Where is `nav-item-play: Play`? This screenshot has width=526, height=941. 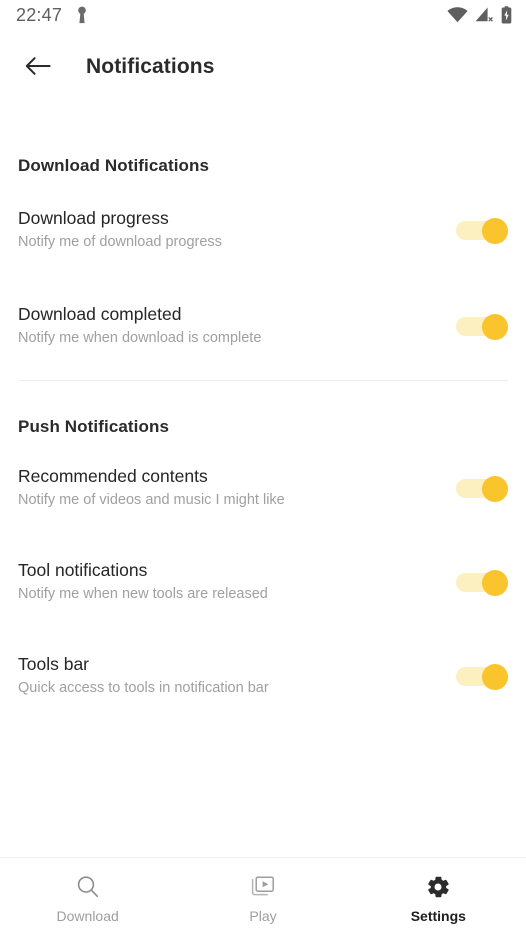
nav-item-play: Play is located at coordinates (262, 899).